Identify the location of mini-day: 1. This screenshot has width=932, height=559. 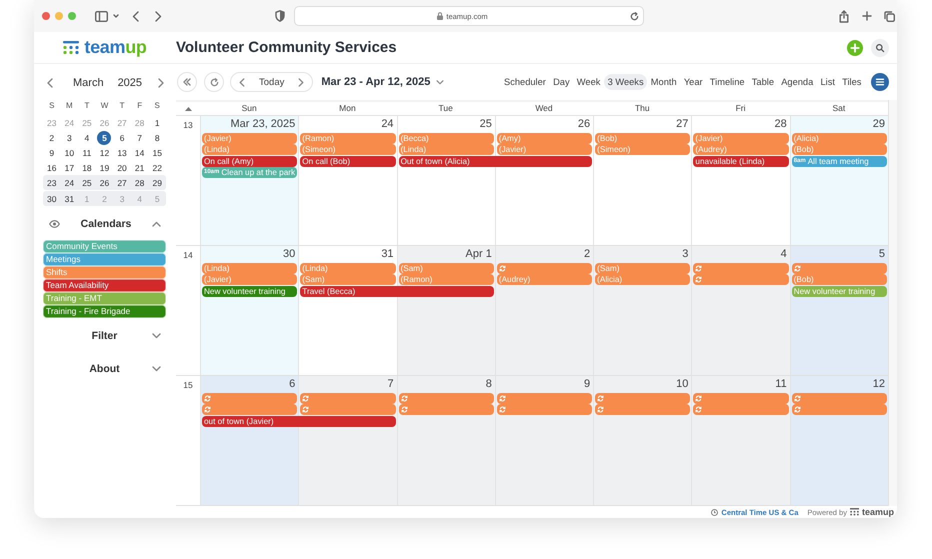
(157, 123).